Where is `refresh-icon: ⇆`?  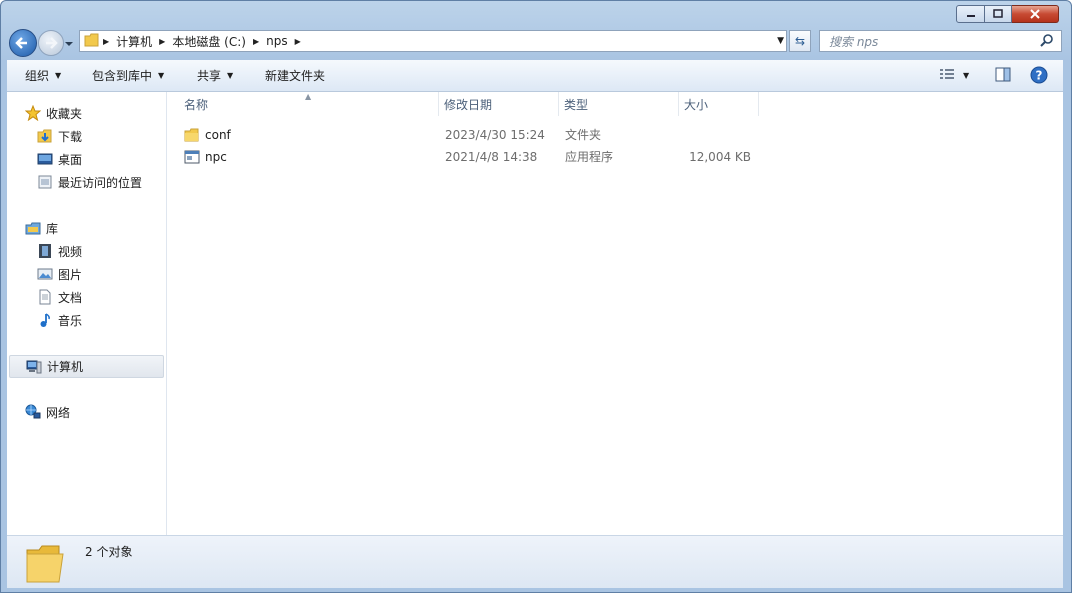 refresh-icon: ⇆ is located at coordinates (800, 41).